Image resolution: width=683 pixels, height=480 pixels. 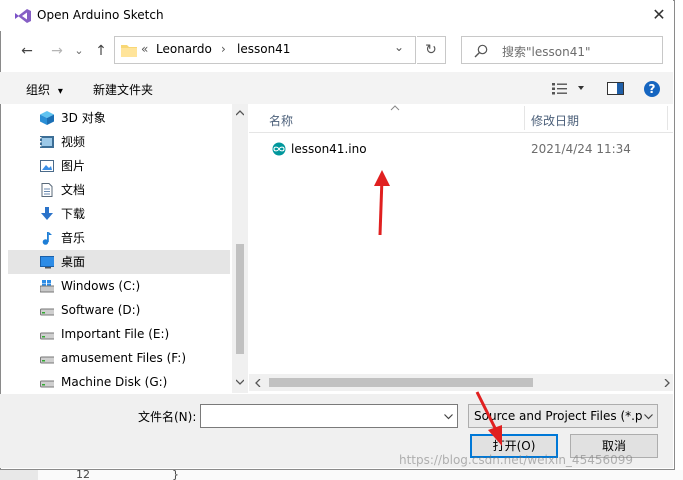 What do you see at coordinates (101, 310) in the screenshot?
I see `sidebar-item-label: Software (D:)` at bounding box center [101, 310].